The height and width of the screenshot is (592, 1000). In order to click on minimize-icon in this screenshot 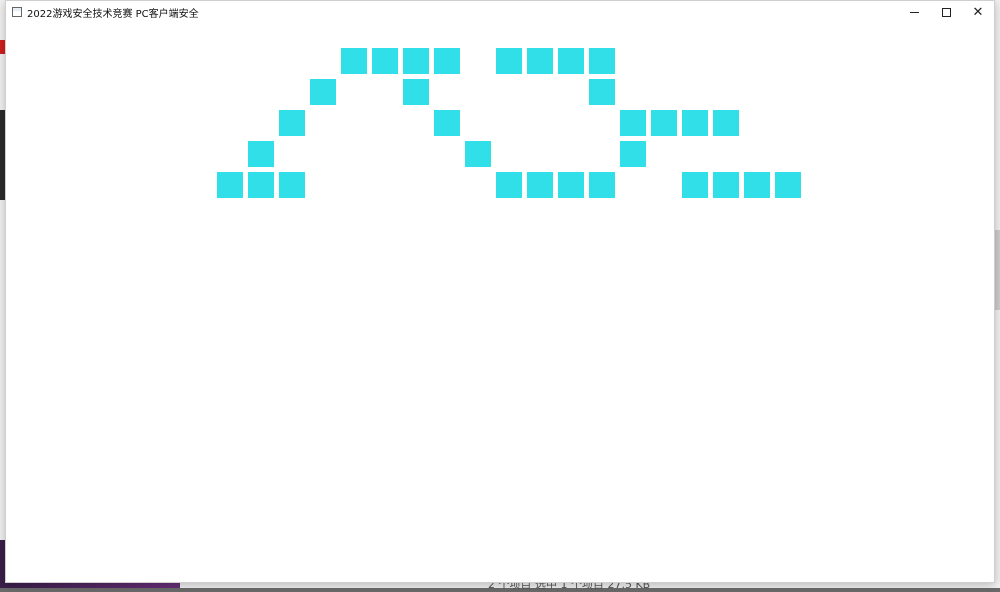, I will do `click(914, 12)`.